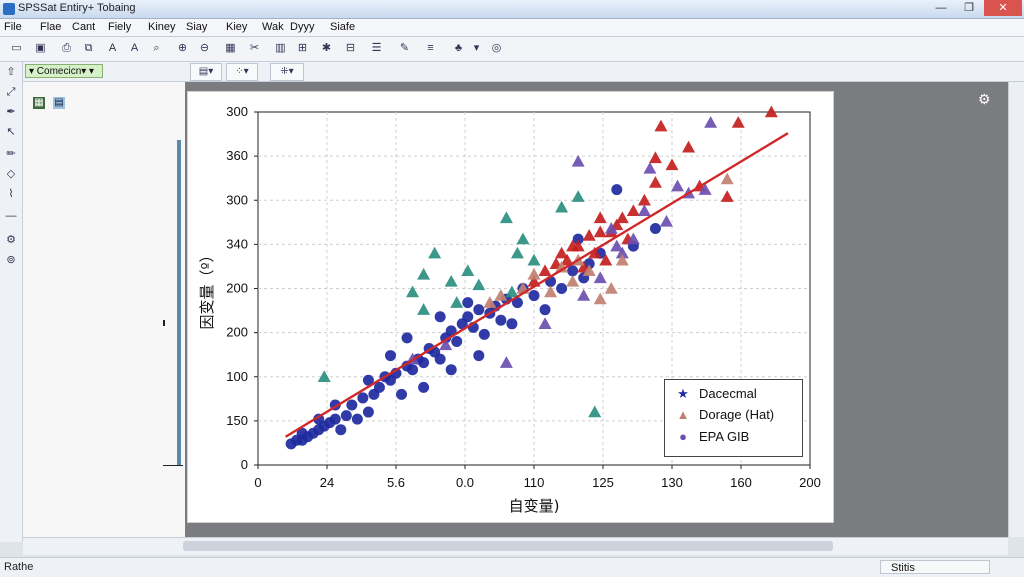 The height and width of the screenshot is (577, 1024). Describe the element at coordinates (9, 9) in the screenshot. I see `app-icon` at that location.